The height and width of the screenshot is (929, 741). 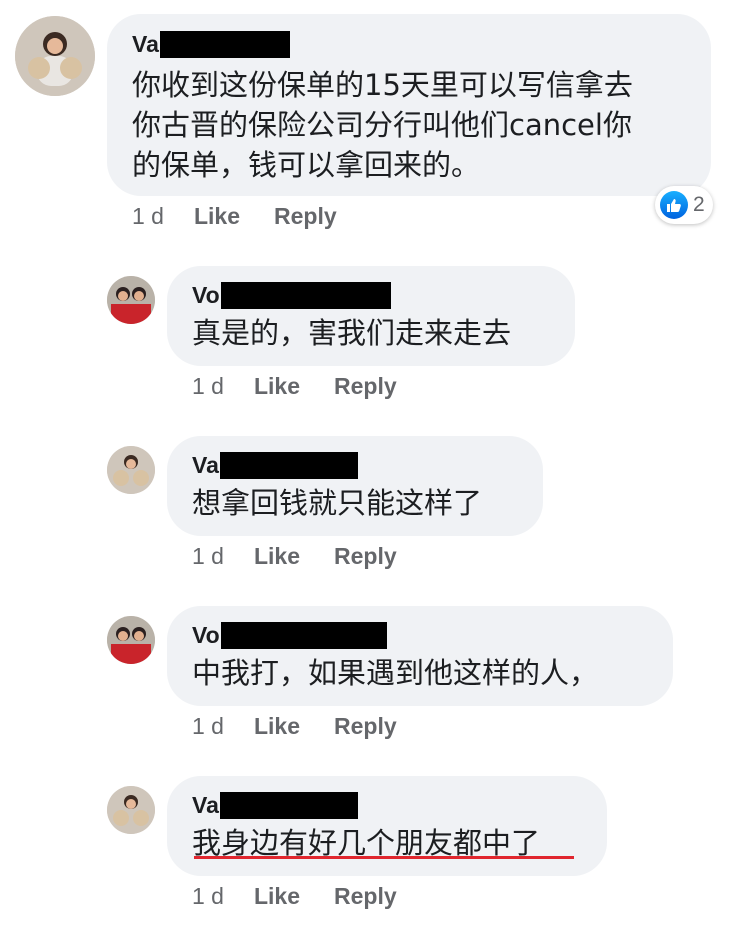 I want to click on red-underline-annotation, so click(x=384, y=857).